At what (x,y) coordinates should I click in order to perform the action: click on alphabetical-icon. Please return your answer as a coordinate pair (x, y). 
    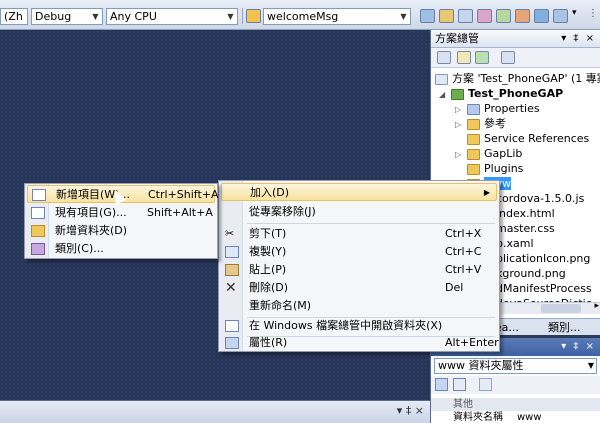
    Looking at the image, I should click on (459, 384).